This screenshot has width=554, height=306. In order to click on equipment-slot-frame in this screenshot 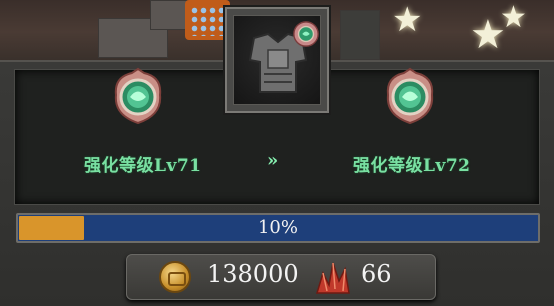, I will do `click(277, 60)`.